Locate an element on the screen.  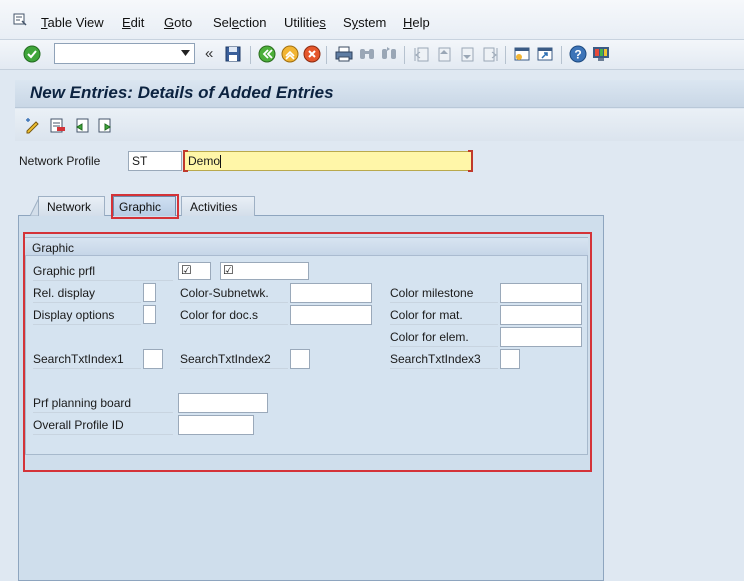
find-next-icon is located at coordinates (389, 54).